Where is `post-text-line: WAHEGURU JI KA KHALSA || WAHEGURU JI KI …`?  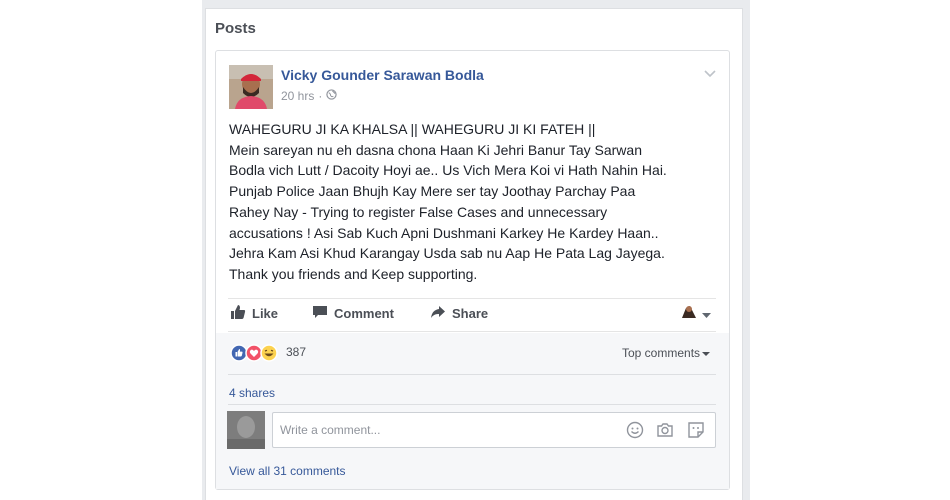
post-text-line: WAHEGURU JI KA KHALSA || WAHEGURU JI KI … is located at coordinates (412, 129).